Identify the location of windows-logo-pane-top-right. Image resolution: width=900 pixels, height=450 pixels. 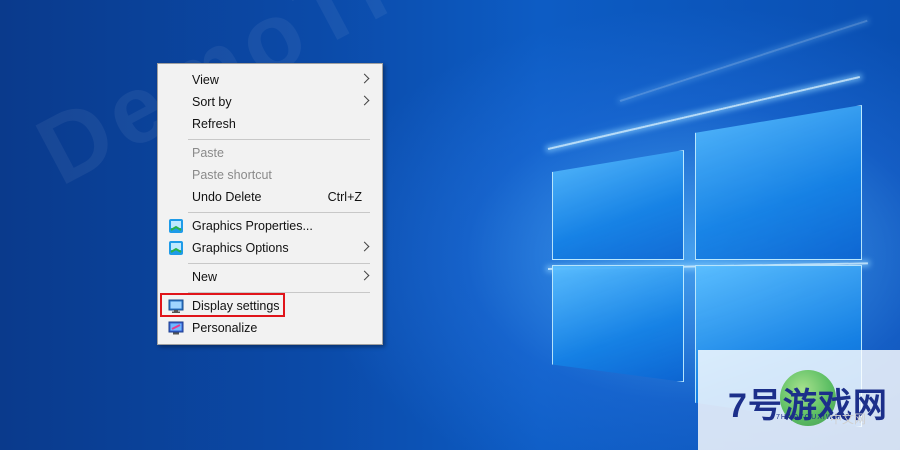
(778, 182).